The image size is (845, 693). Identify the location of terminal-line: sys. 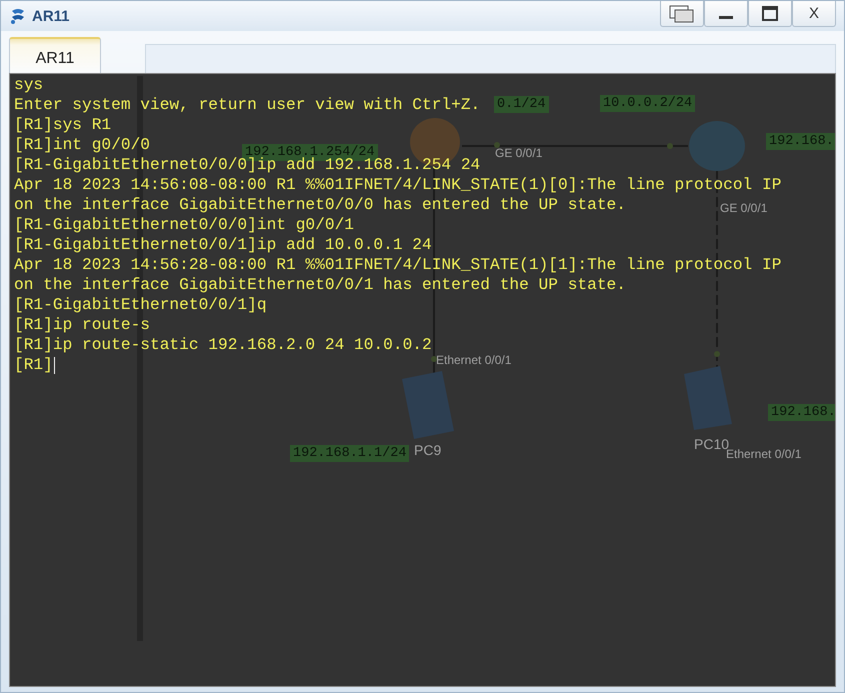
(29, 85).